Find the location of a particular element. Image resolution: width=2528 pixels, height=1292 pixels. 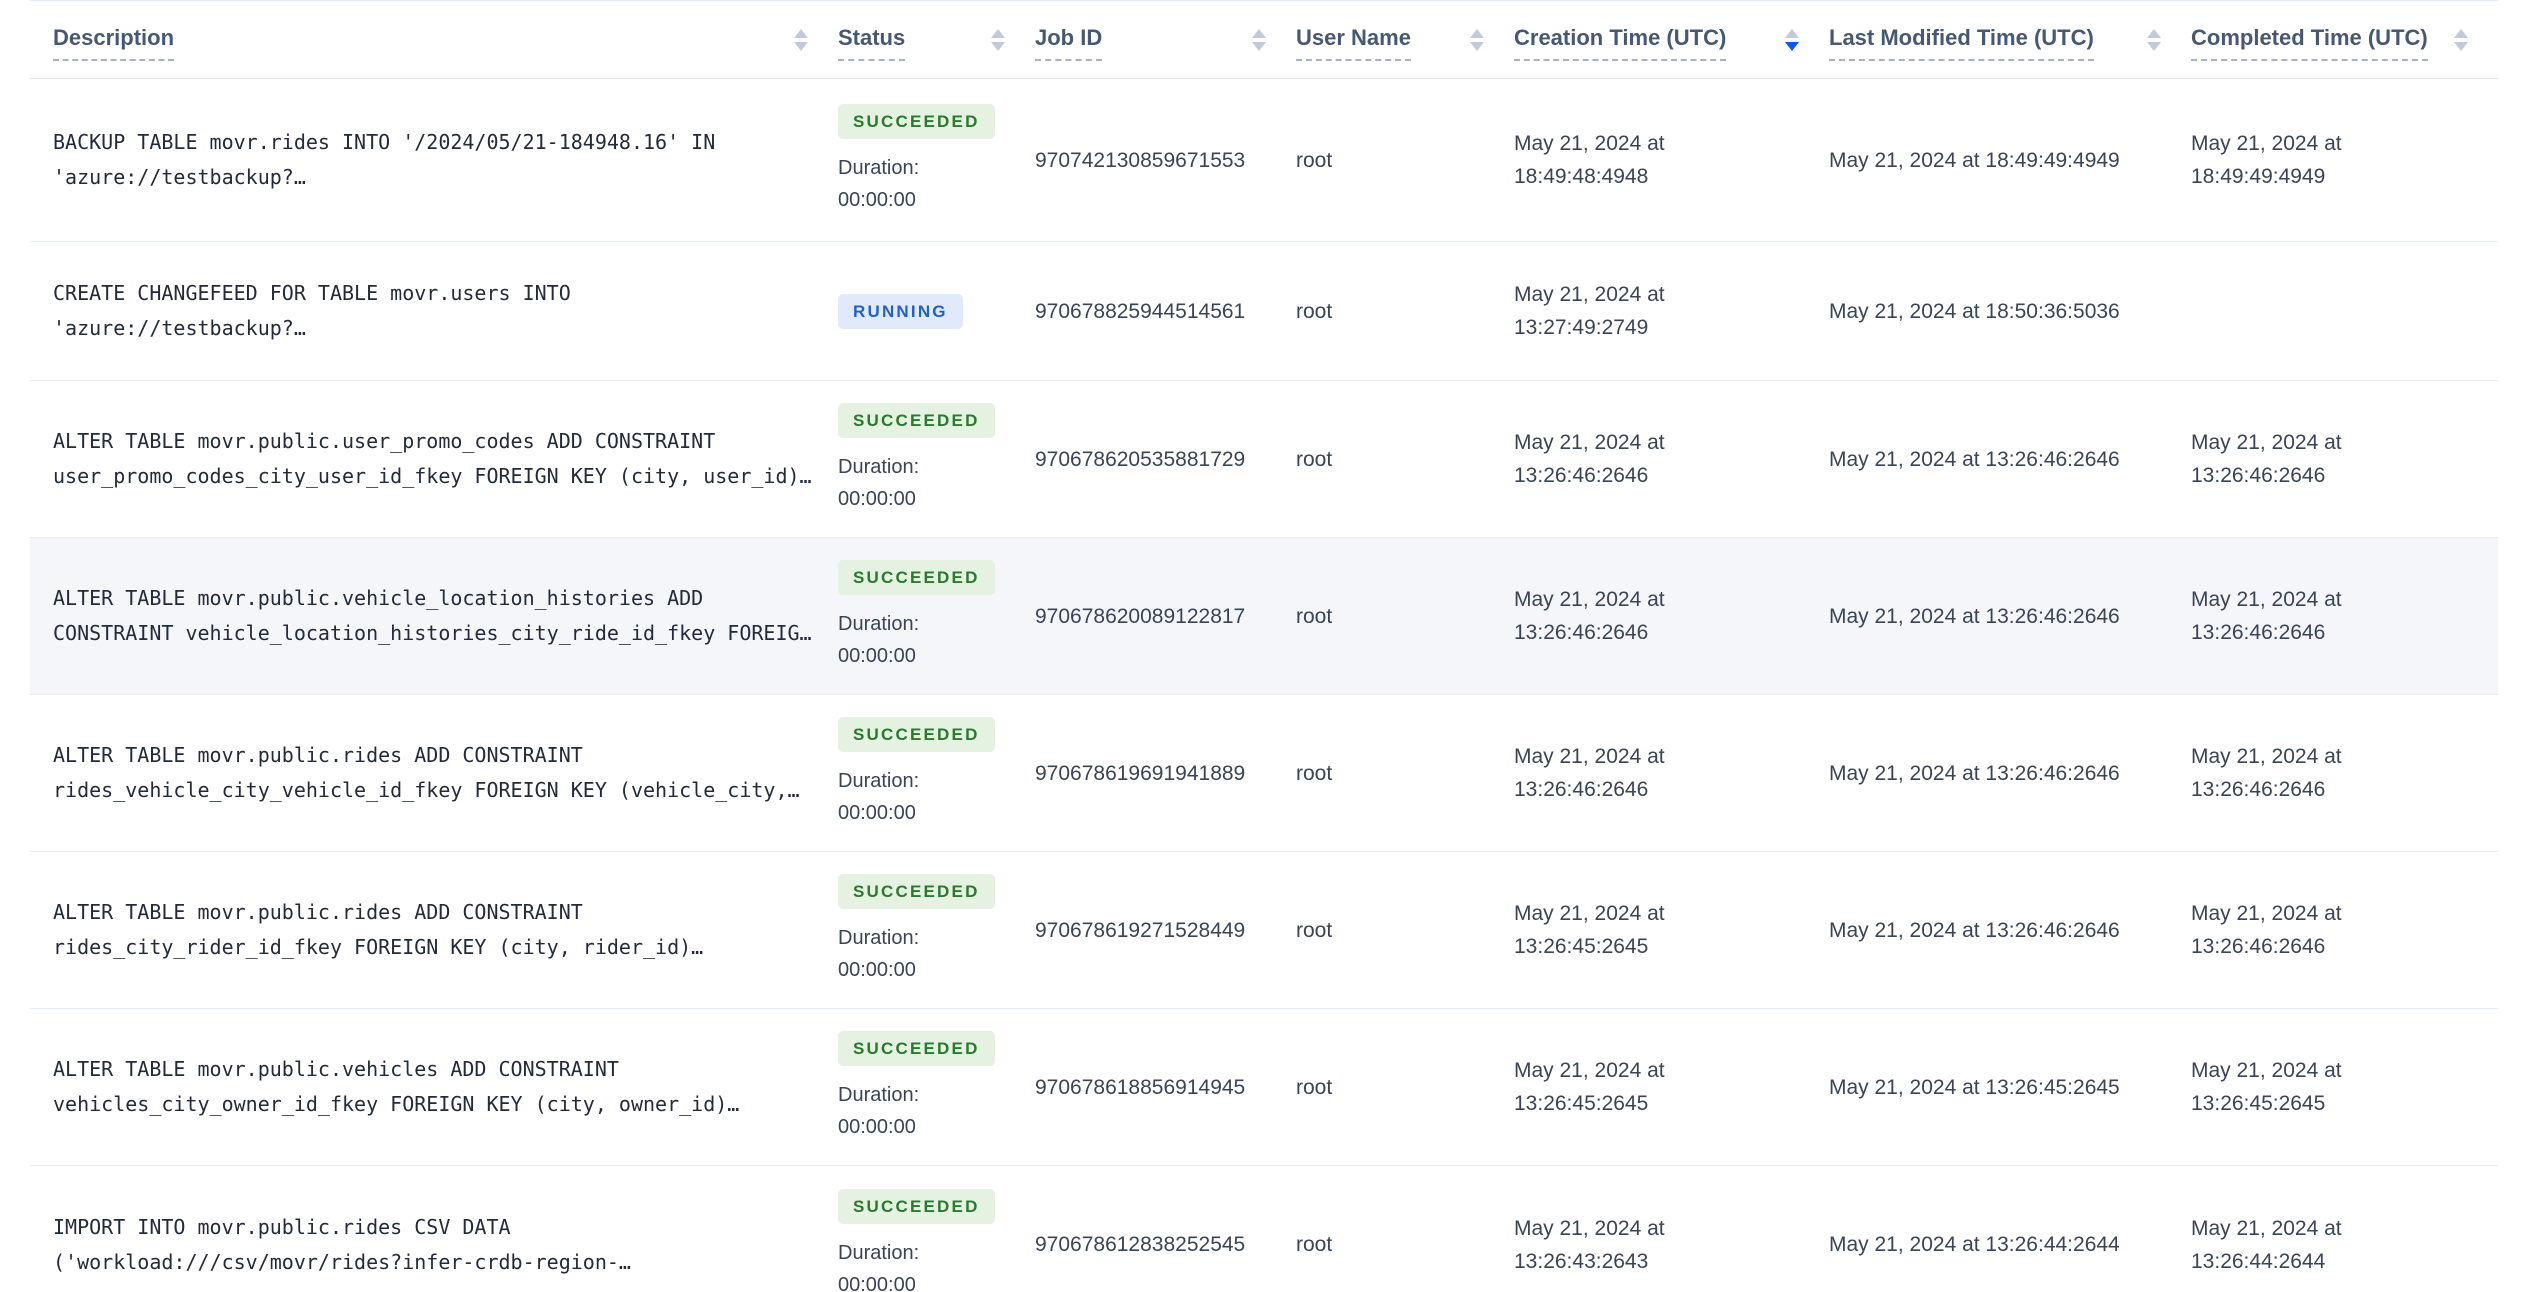

column-header-last-modified-time: Last Modified Time (UTC) is located at coordinates (2010, 43).